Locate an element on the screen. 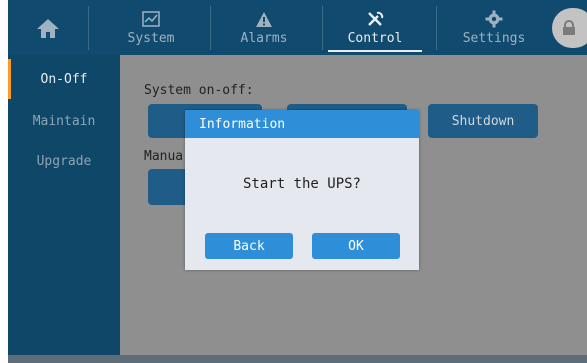 This screenshot has width=587, height=363. back-button: Back is located at coordinates (249, 246).